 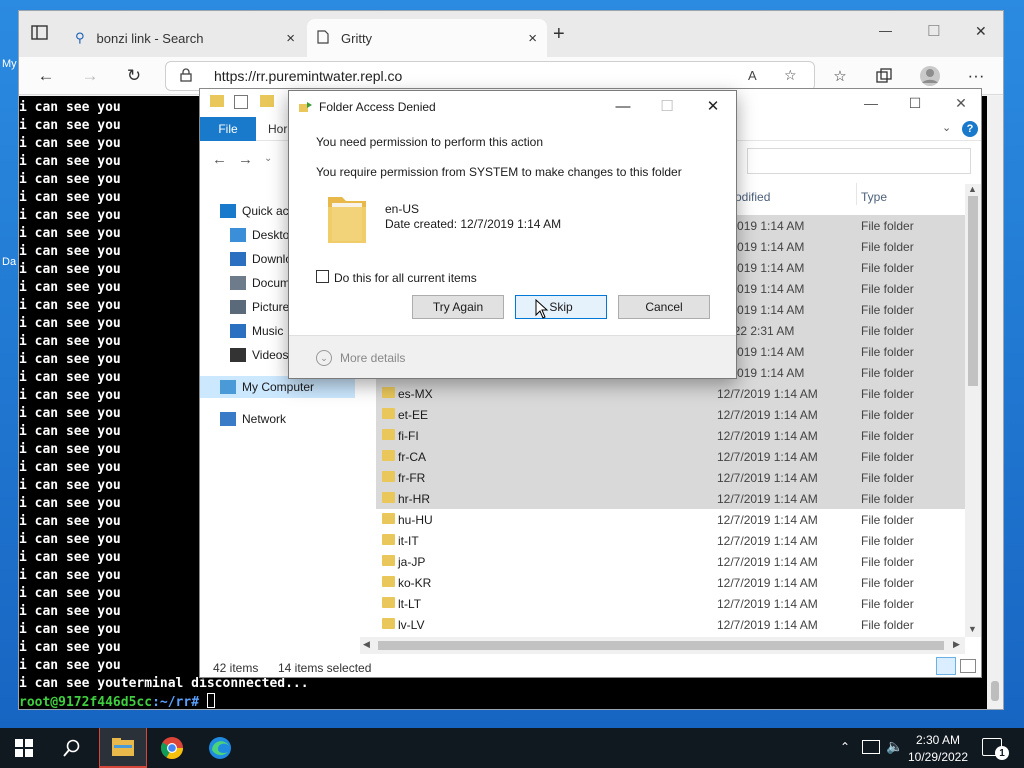 I want to click on explorer-maximize-button: ☐, so click(x=915, y=103).